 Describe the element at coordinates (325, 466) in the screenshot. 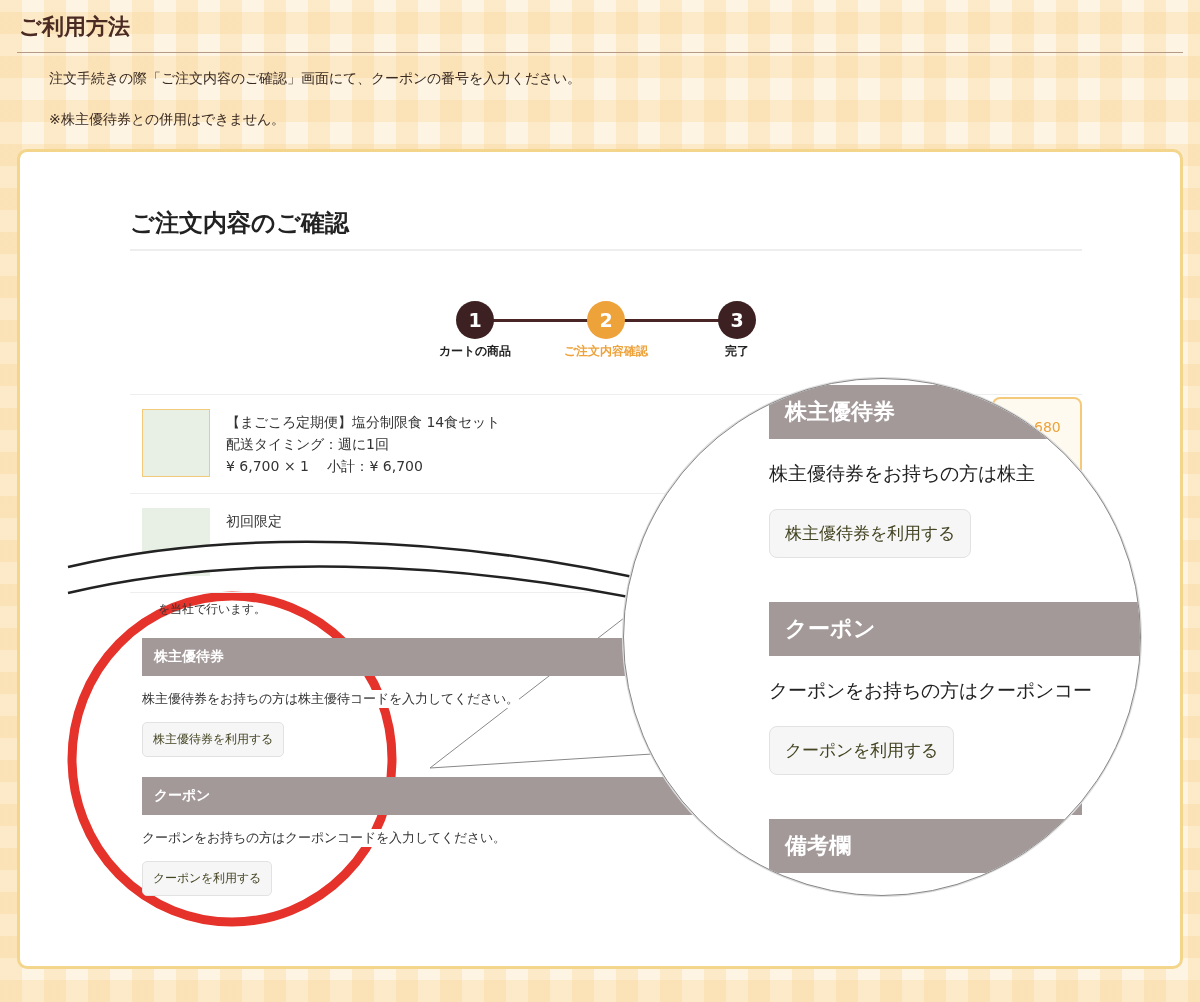

I see `item-text: ¥ 6,700 × 1 小計：¥ 6,700` at that location.